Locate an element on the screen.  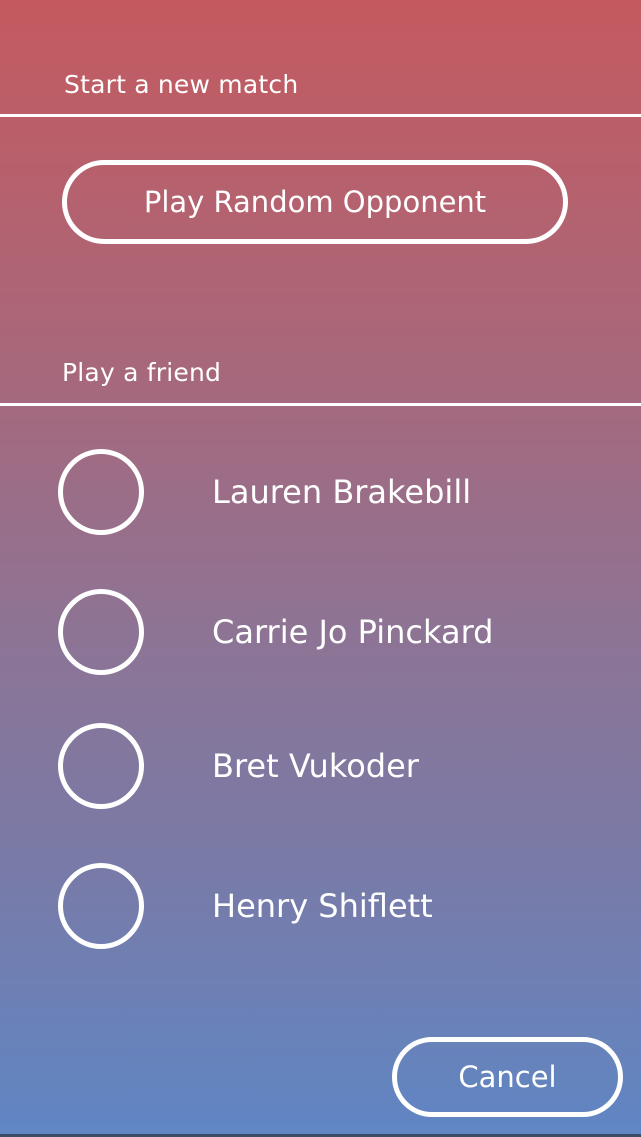
play-random-opponent-button: Play Random Opponent is located at coordinates (315, 202).